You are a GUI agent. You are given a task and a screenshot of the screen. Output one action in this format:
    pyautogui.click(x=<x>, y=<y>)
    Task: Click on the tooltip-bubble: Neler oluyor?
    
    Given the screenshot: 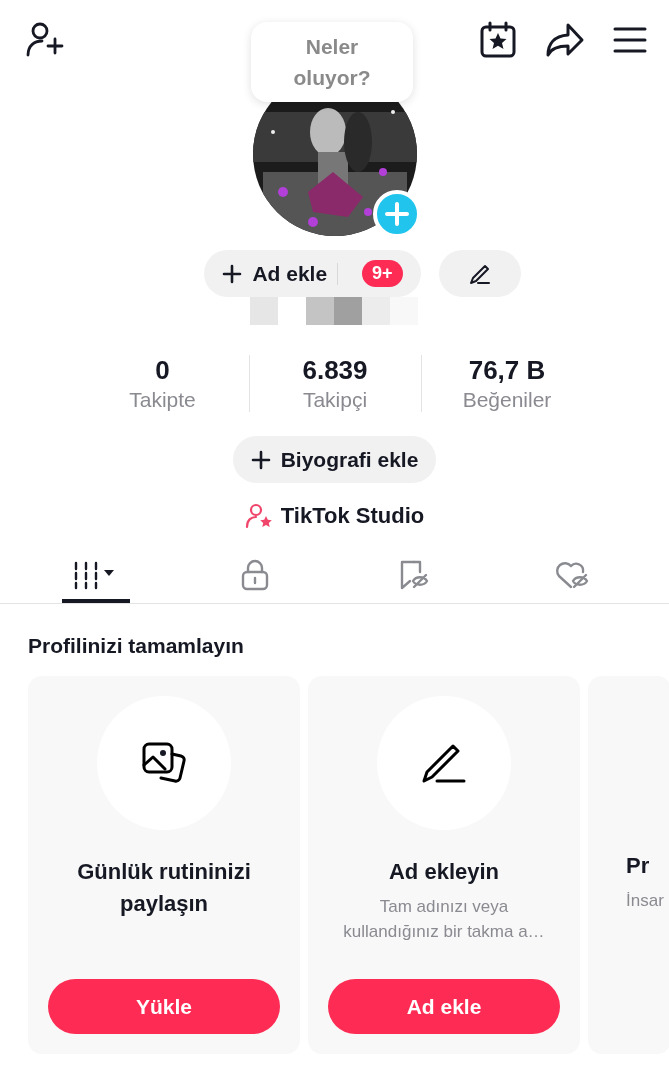 What is the action you would take?
    pyautogui.click(x=332, y=62)
    